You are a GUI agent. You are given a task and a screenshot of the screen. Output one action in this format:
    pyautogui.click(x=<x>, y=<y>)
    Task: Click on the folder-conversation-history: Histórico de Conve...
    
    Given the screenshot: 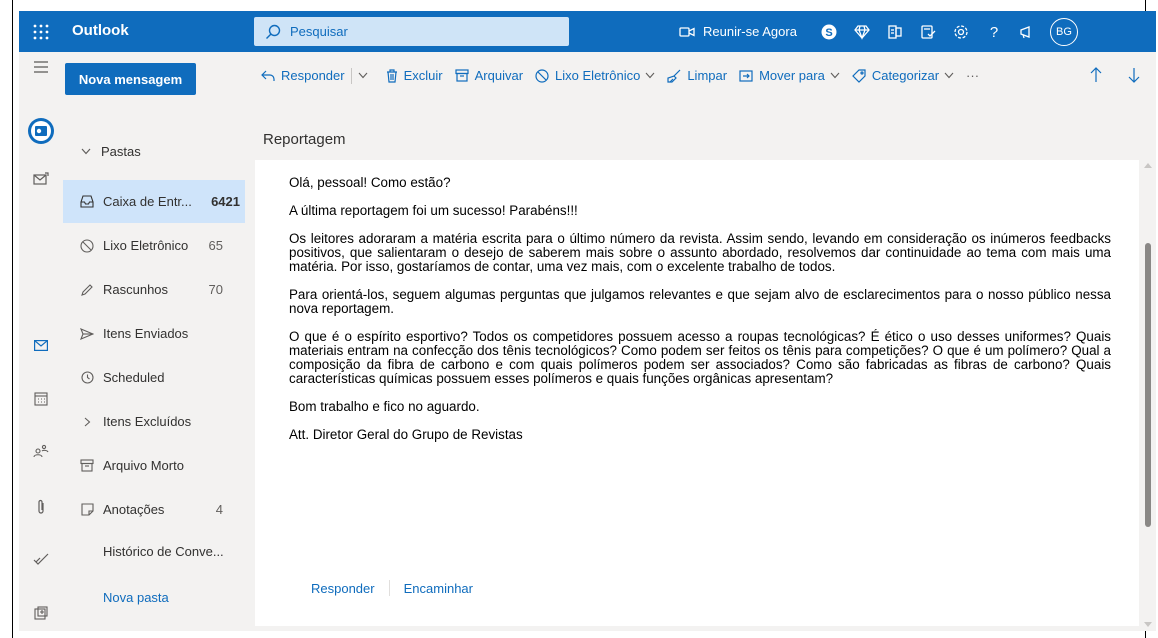 What is the action you would take?
    pyautogui.click(x=154, y=551)
    